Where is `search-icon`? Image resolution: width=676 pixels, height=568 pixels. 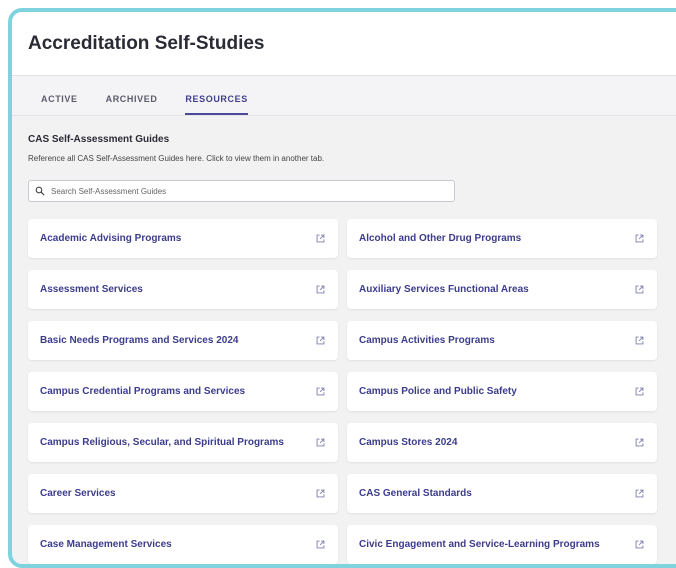
search-icon is located at coordinates (40, 191).